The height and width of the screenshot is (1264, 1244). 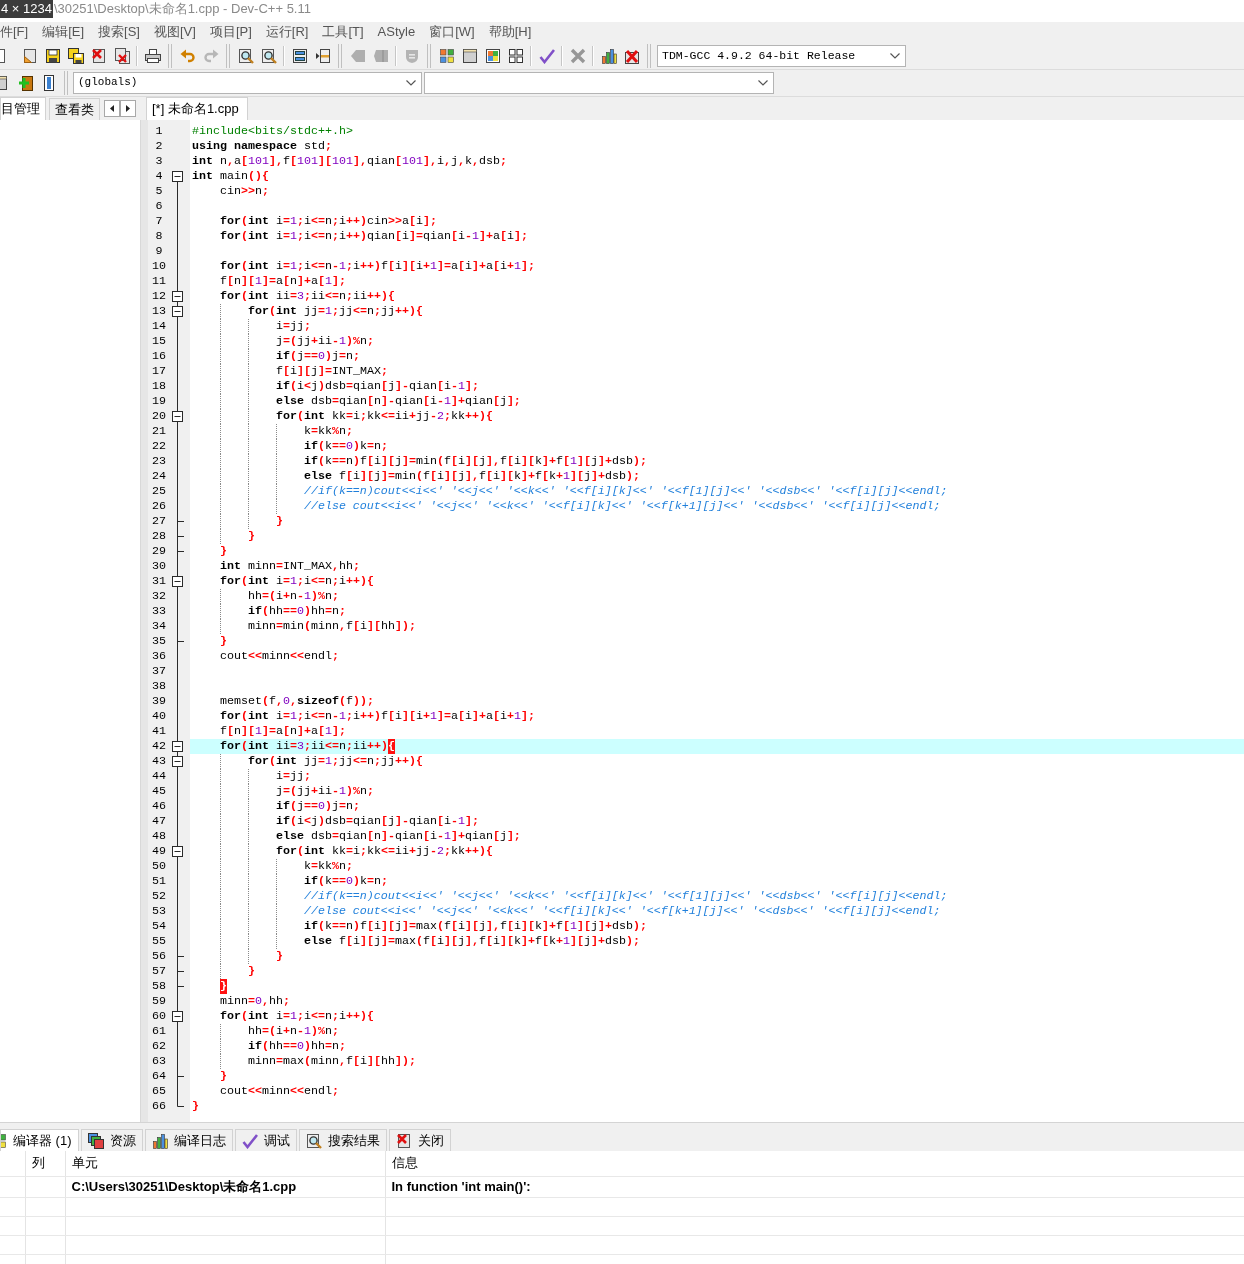 I want to click on code-line: k=kk%n;, so click(x=328, y=431).